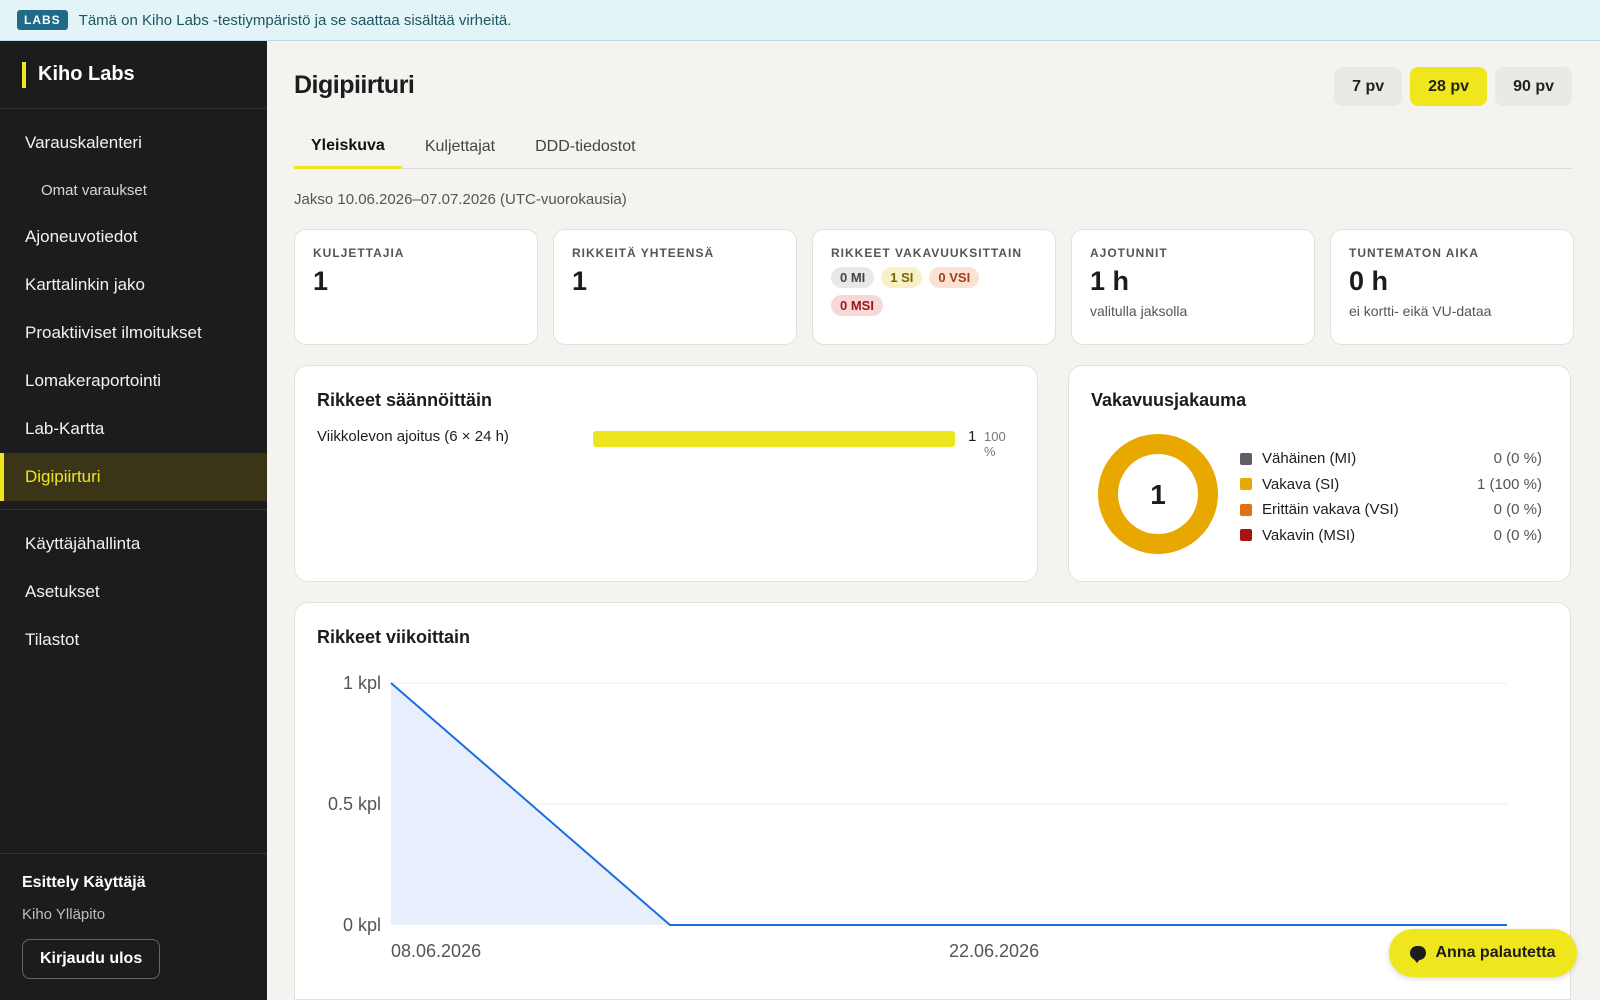 The height and width of the screenshot is (1000, 1600). What do you see at coordinates (954, 277) in the screenshot?
I see `severity-pill-vsi: 0 VSI` at bounding box center [954, 277].